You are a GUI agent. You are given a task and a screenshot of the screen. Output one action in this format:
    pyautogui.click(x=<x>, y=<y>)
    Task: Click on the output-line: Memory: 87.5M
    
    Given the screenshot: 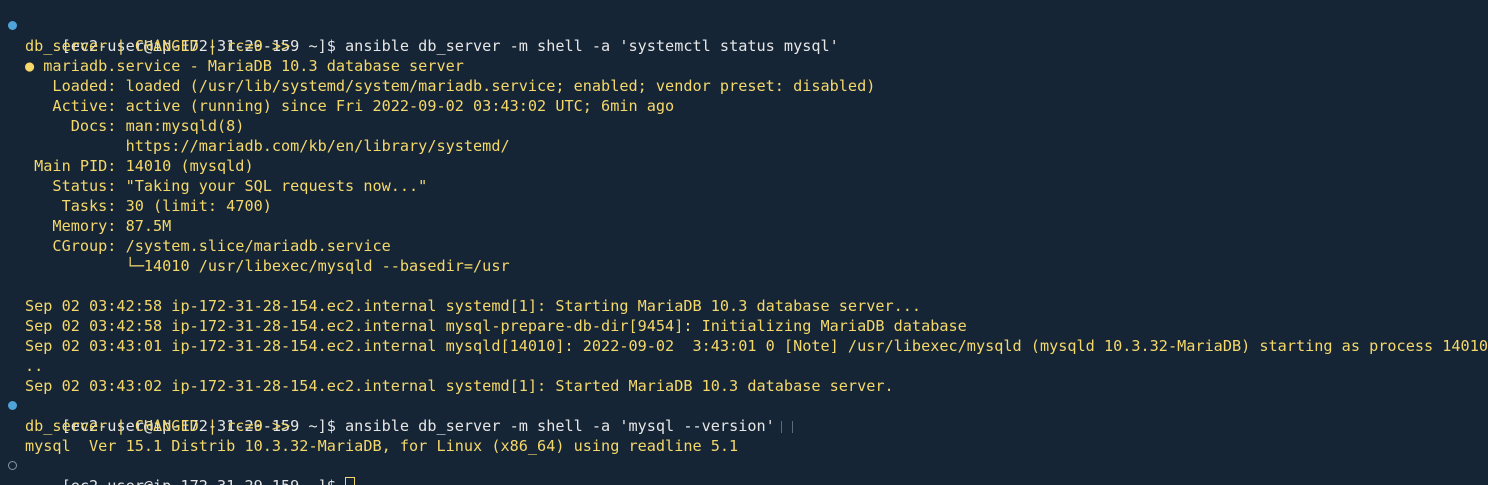 What is the action you would take?
    pyautogui.click(x=98, y=226)
    